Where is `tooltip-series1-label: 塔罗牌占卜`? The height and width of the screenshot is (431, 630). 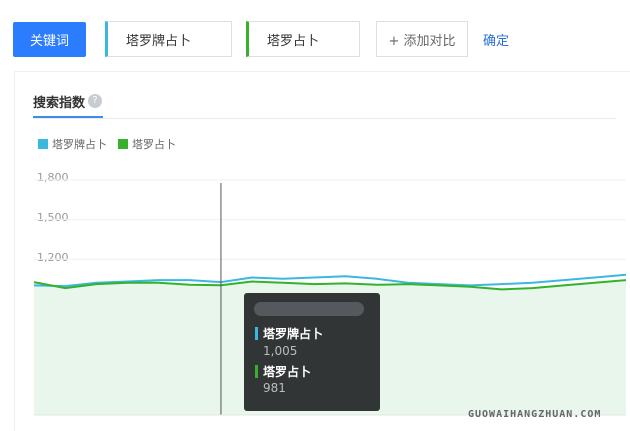
tooltip-series1-label: 塔罗牌占卜 is located at coordinates (293, 334).